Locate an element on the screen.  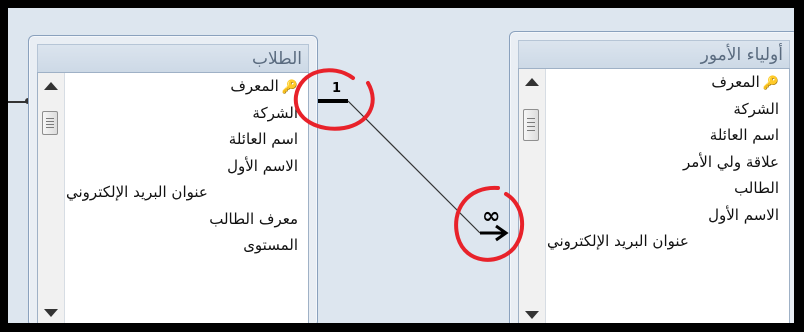
relationship-many-label: ∞ is located at coordinates (491, 216).